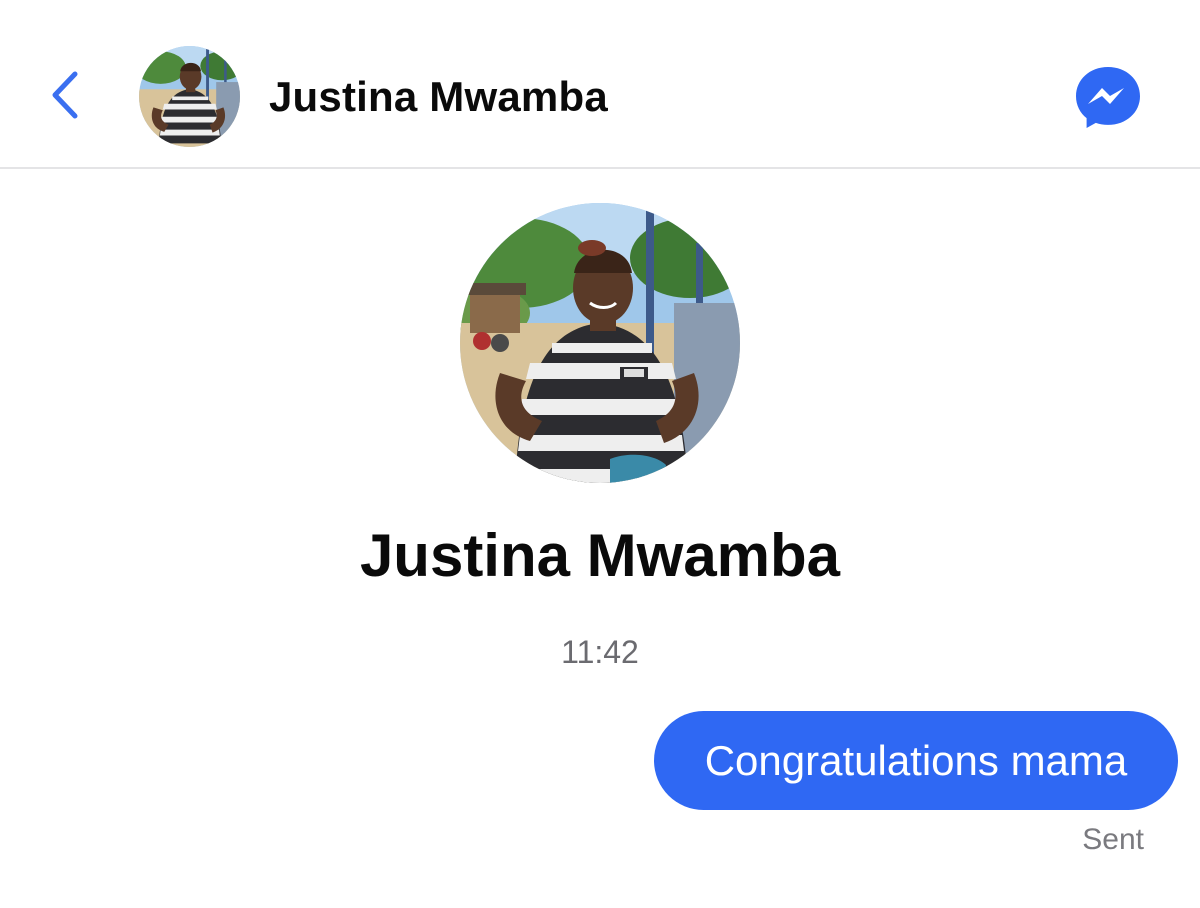  I want to click on messenger-button, so click(1108, 97).